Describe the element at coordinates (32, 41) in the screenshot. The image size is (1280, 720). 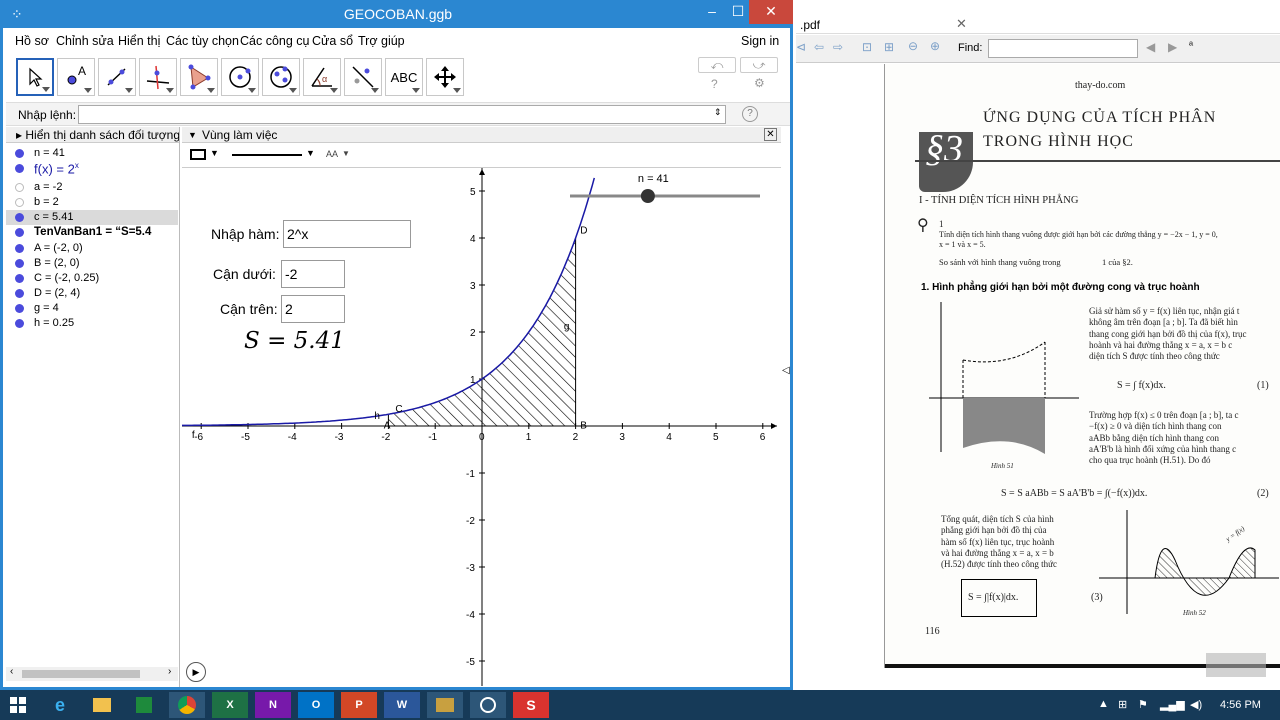
I see `menu-file: Hồ sơ` at that location.